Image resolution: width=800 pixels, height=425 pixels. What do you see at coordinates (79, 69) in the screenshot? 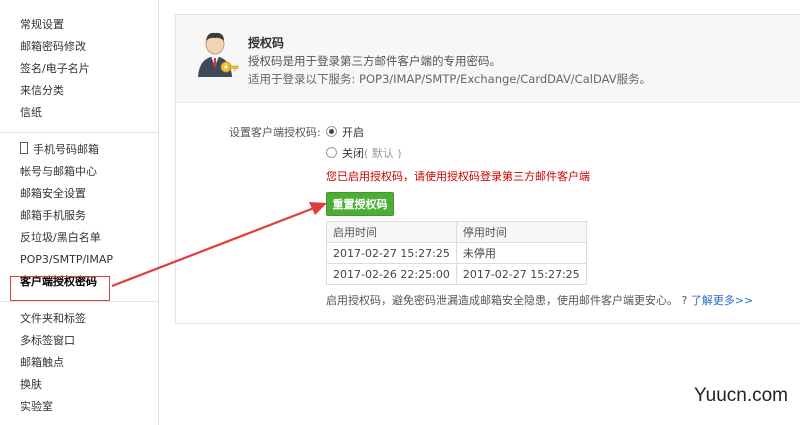
I see `sidebar-item-signature: 签名/电子名片` at bounding box center [79, 69].